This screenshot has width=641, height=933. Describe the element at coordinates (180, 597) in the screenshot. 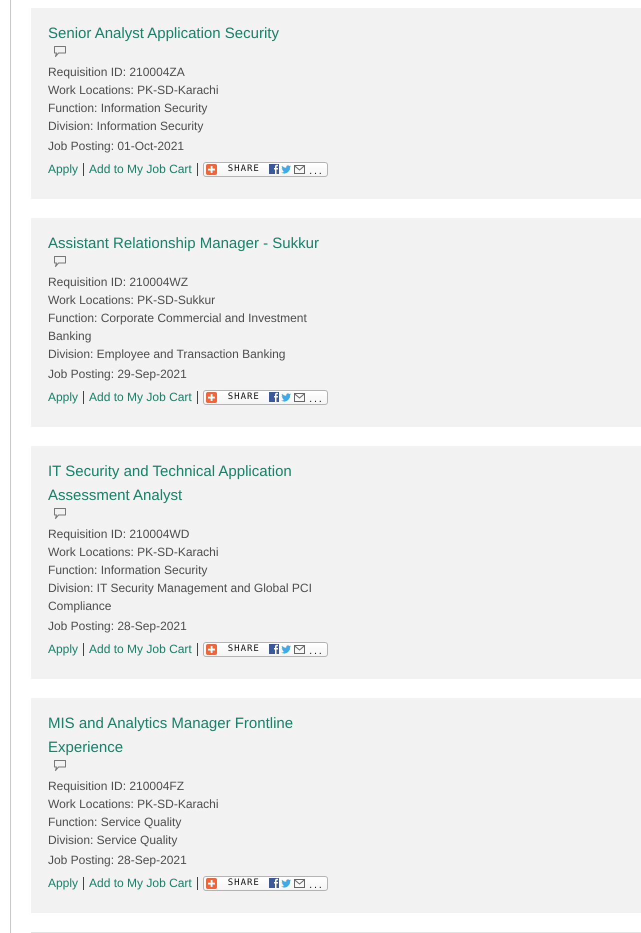

I see `job-detail-text: Division: IT Security Management and Global PCI Compliance` at that location.